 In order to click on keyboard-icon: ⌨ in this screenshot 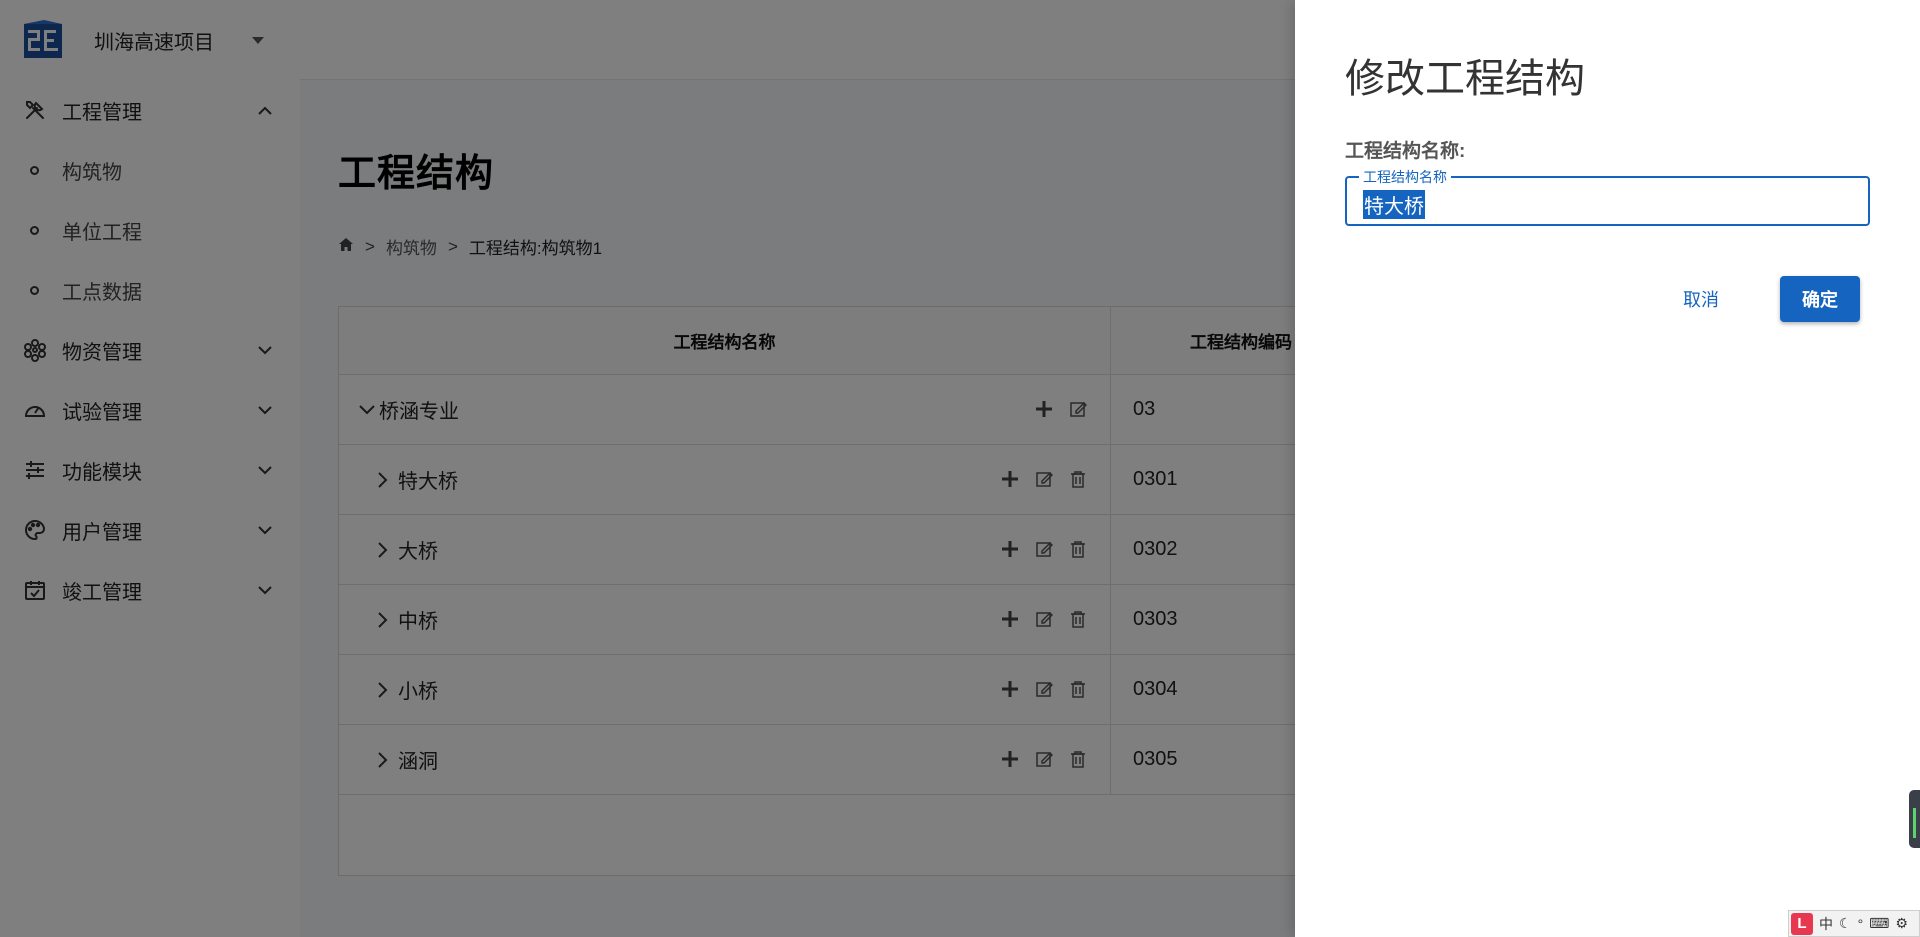, I will do `click(1879, 923)`.